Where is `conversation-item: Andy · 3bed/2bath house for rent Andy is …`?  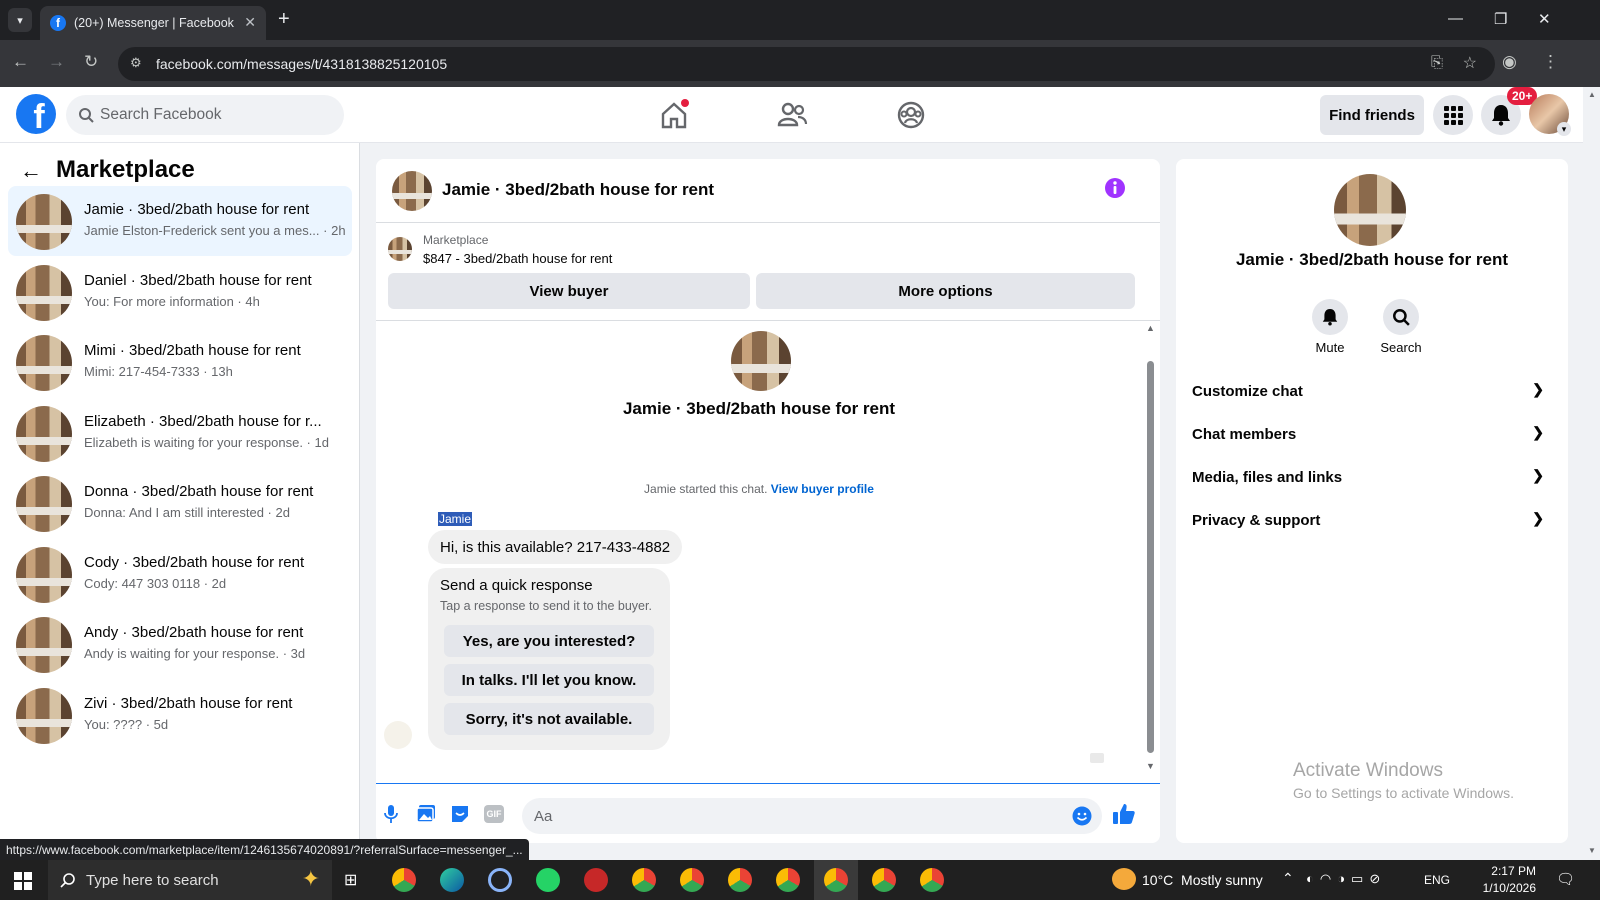
conversation-item: Andy · 3bed/2bath house for rent Andy is … is located at coordinates (180, 644).